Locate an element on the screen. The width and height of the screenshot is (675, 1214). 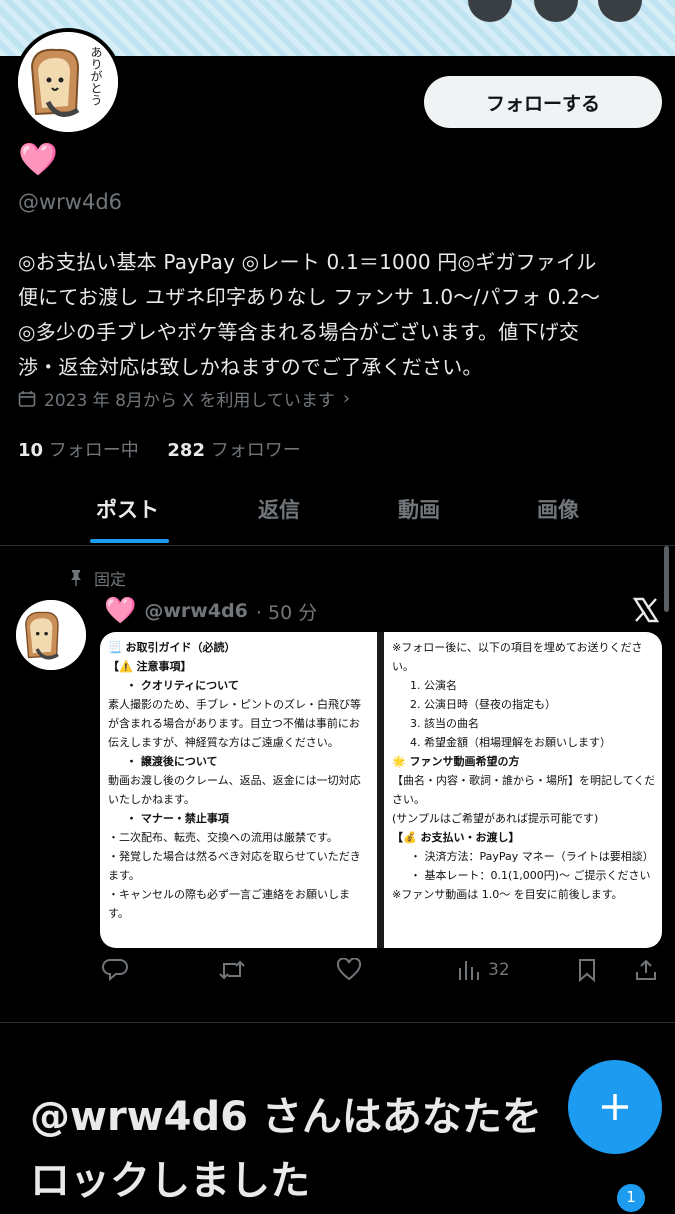
bio-line: ◎お支払い基本 PayPay ◎レート 0.1＝1000 円◎ギガファイル is located at coordinates (307, 262).